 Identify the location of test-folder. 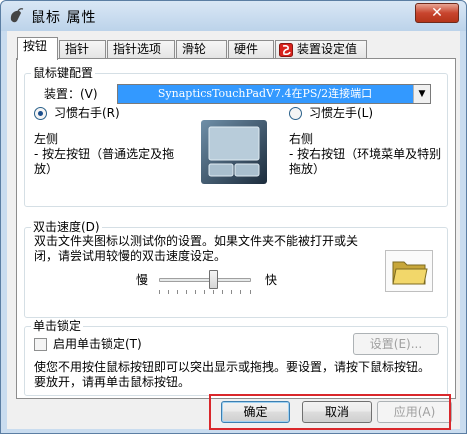
(409, 271).